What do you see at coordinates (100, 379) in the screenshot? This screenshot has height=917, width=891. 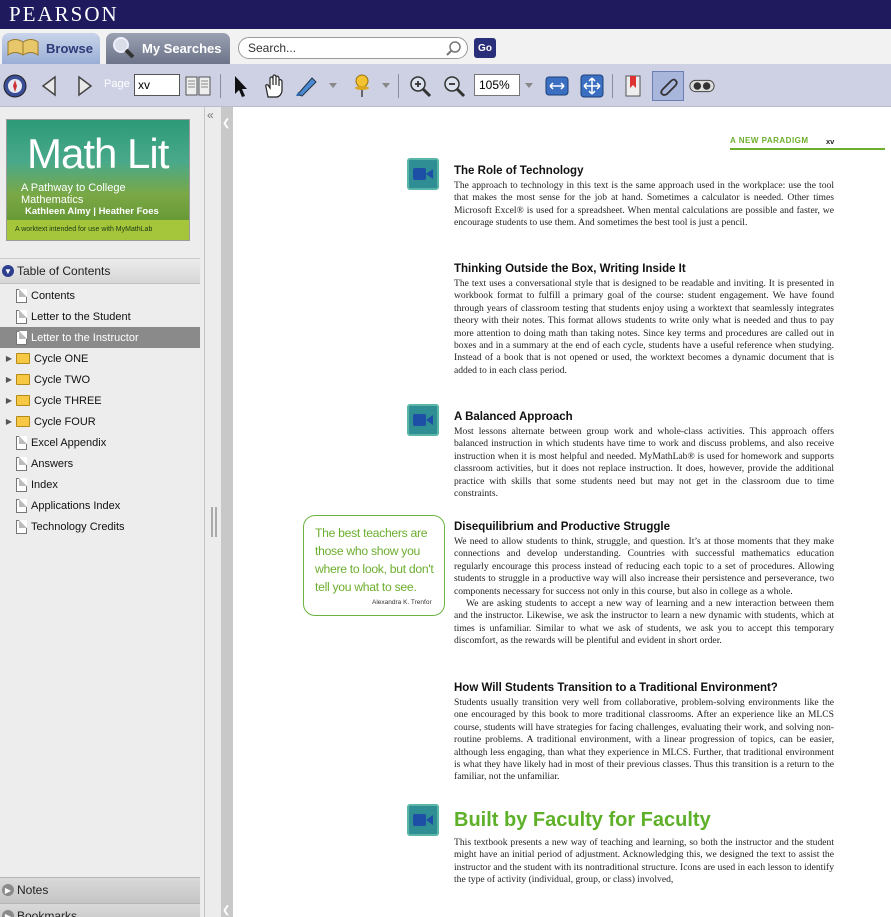 I see `toc-item-cycle-two: ▶ Cycle TWO` at bounding box center [100, 379].